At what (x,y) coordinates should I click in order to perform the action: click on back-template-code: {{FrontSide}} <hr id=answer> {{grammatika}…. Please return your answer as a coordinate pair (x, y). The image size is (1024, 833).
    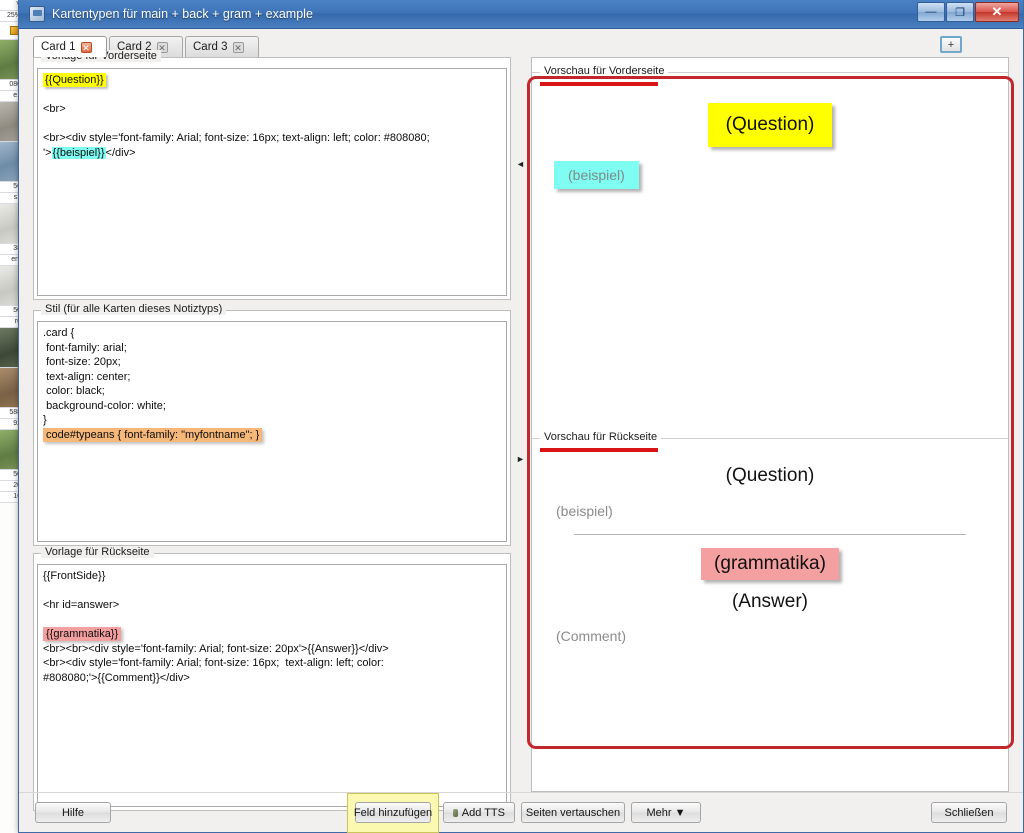
    Looking at the image, I should click on (272, 627).